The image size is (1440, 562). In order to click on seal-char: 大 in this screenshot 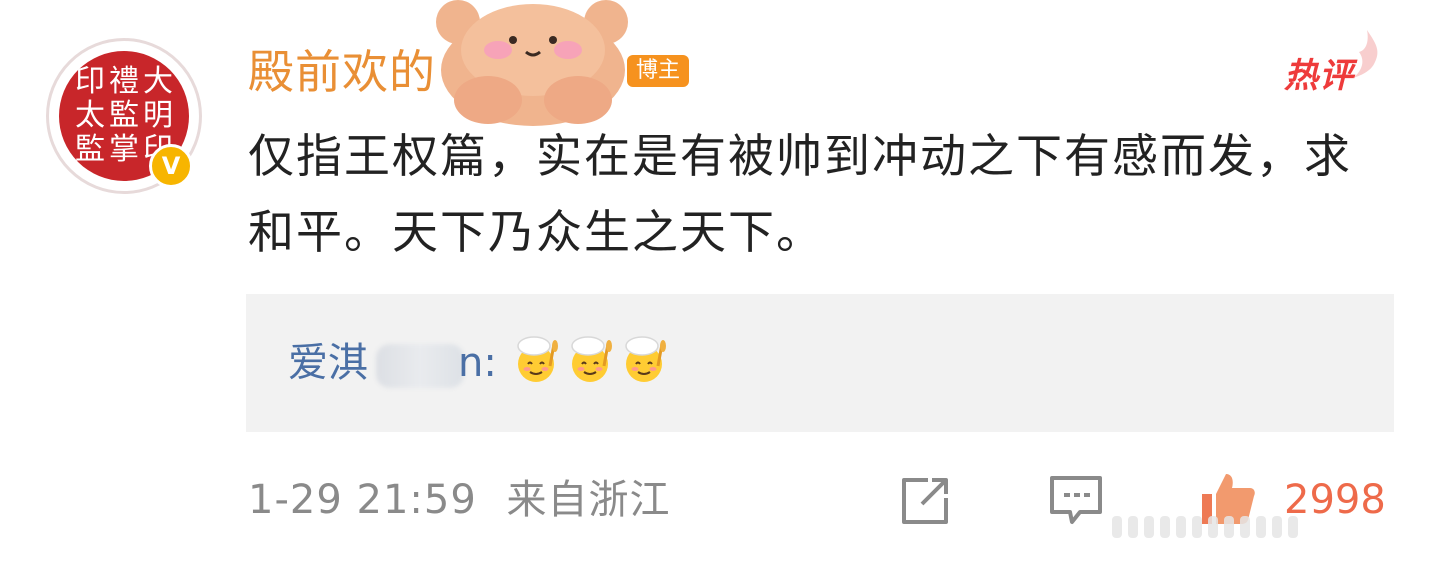, I will do `click(158, 81)`.